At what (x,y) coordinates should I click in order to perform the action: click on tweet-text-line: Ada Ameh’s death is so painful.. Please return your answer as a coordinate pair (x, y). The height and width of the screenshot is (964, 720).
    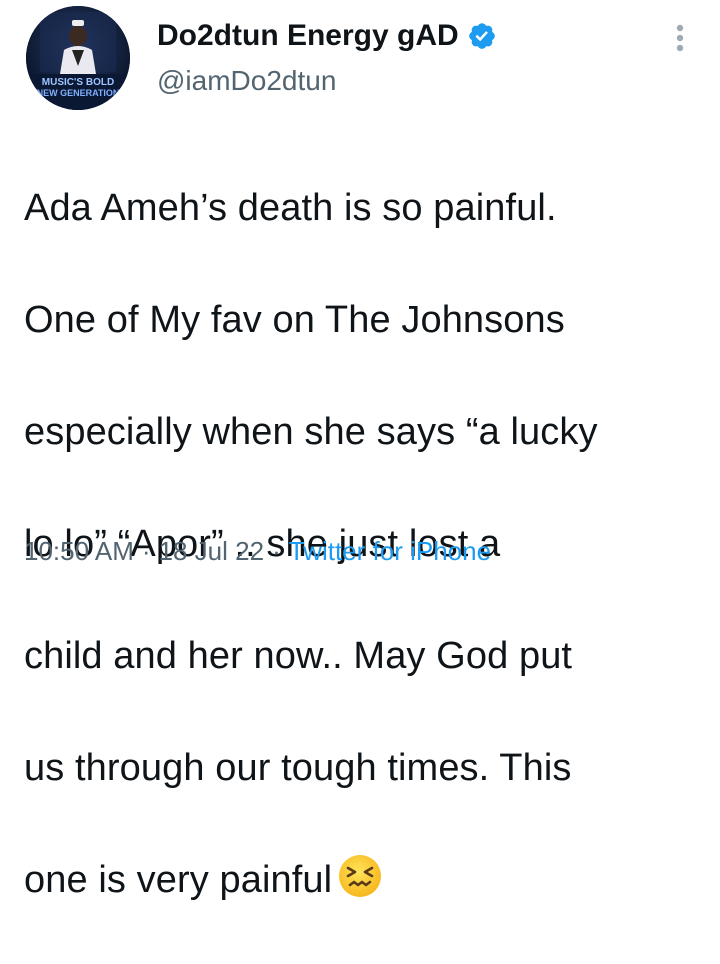
    Looking at the image, I should click on (290, 208).